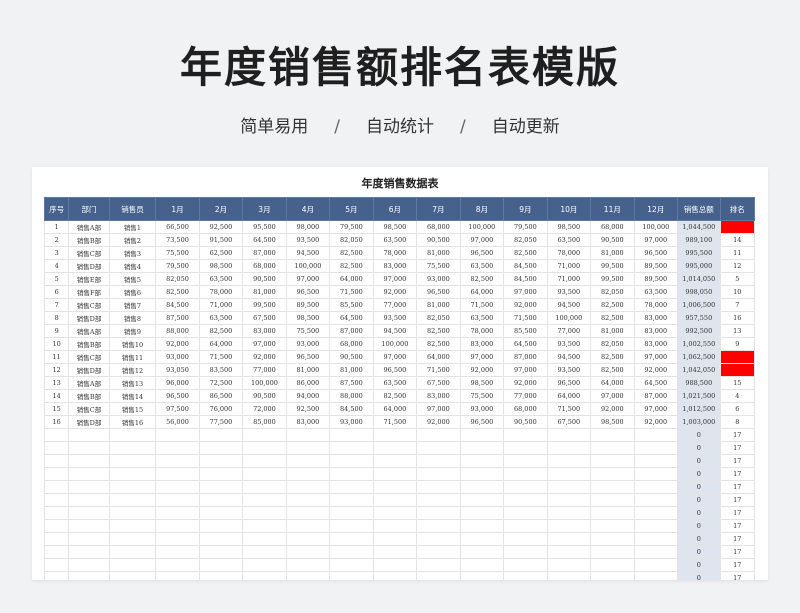 The width and height of the screenshot is (800, 613). What do you see at coordinates (89, 383) in the screenshot?
I see `table-cell: 销售A部` at bounding box center [89, 383].